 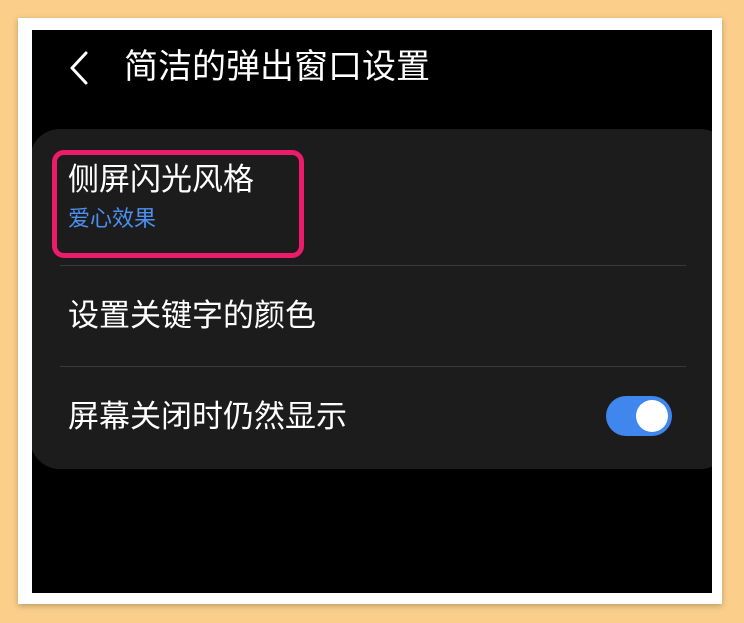 What do you see at coordinates (207, 417) in the screenshot?
I see `show-when-screen-off-label: 屏幕关闭时仍然显示` at bounding box center [207, 417].